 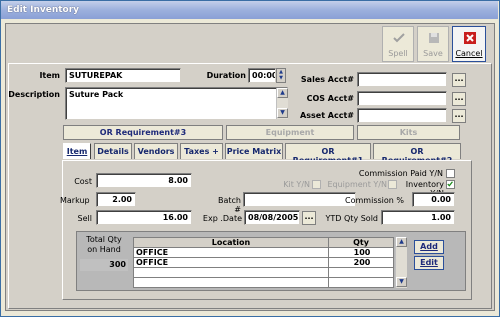 What do you see at coordinates (417, 154) in the screenshot?
I see `tab-or-requirement-2: OR Requirement#2` at bounding box center [417, 154].